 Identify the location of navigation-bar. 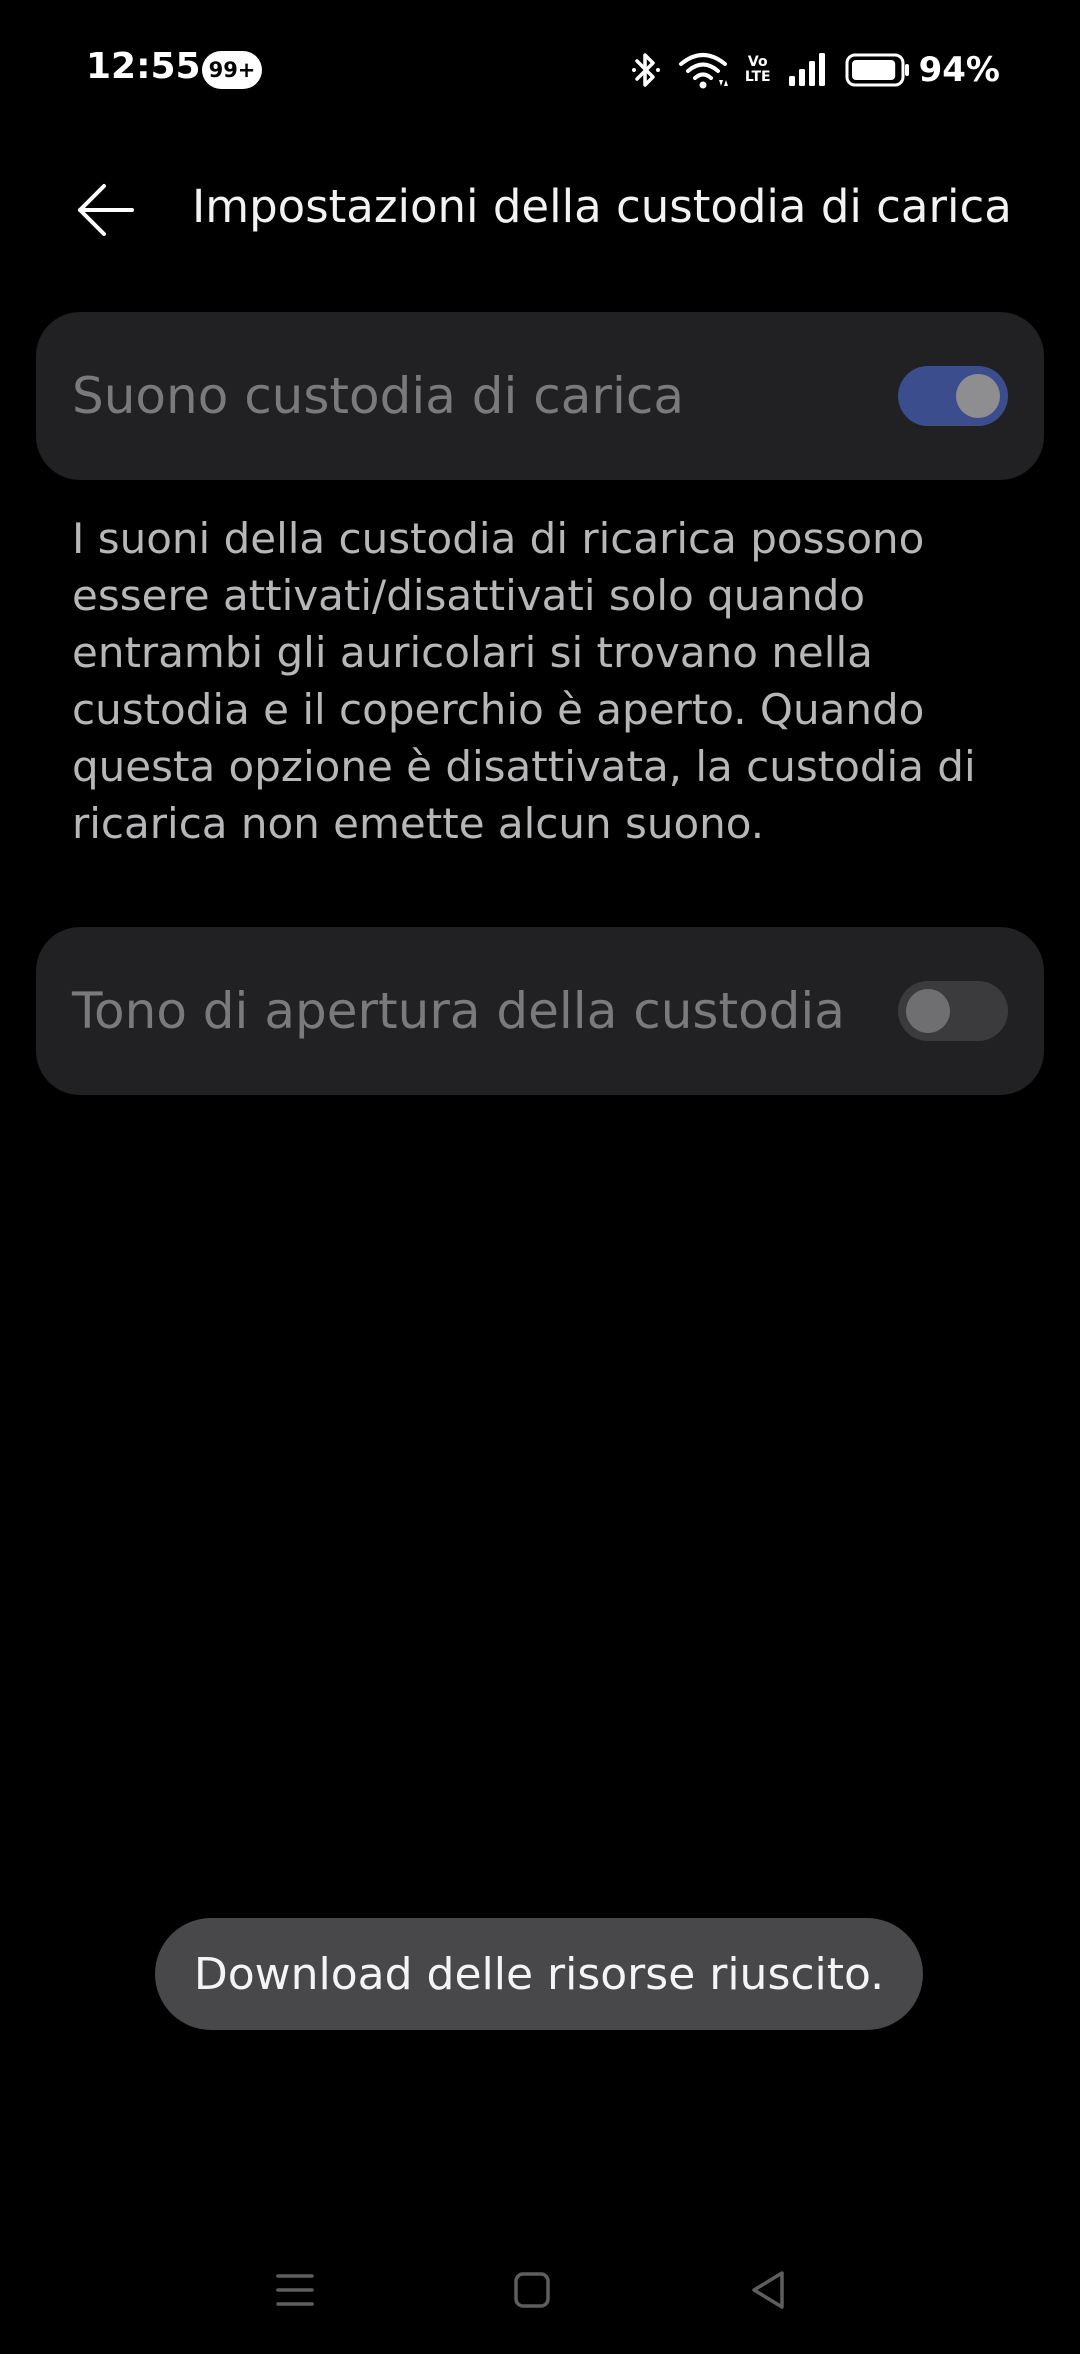
(540, 2290).